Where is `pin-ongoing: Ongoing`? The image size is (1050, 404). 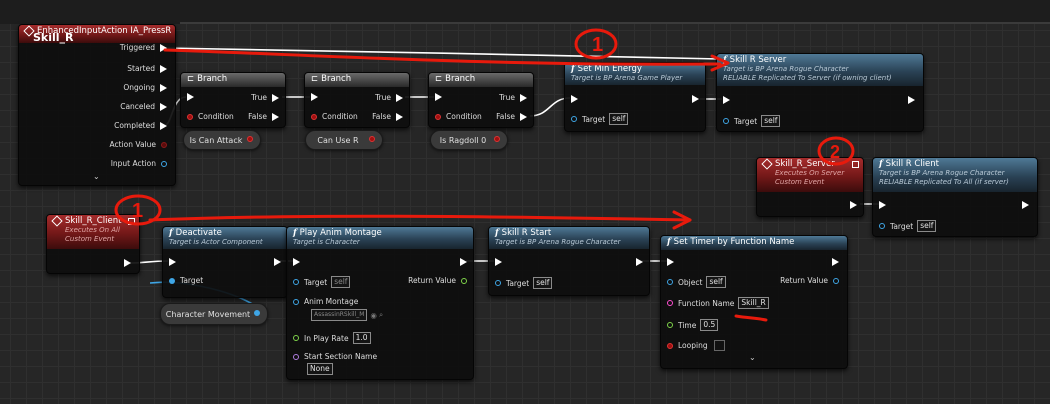 pin-ongoing: Ongoing is located at coordinates (145, 87).